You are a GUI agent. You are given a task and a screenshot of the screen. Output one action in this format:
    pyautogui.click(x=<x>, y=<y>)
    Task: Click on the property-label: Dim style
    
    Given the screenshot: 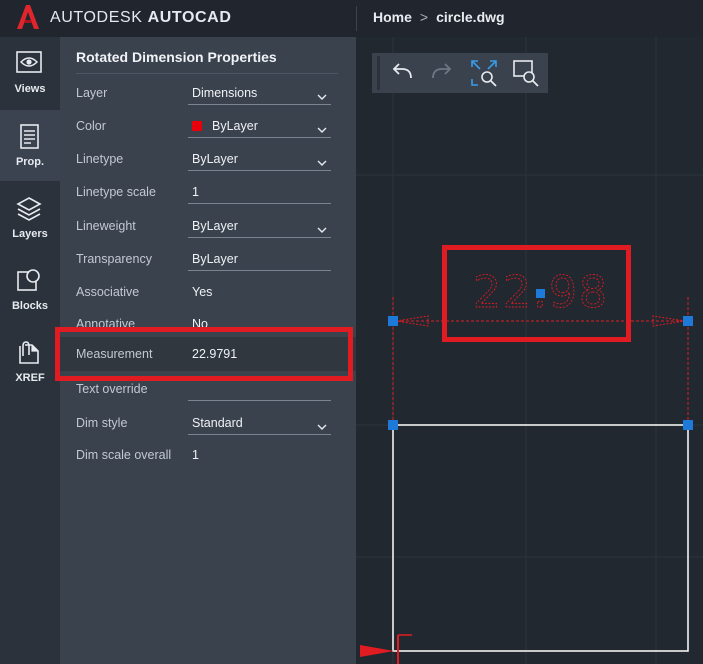 What is the action you would take?
    pyautogui.click(x=102, y=423)
    